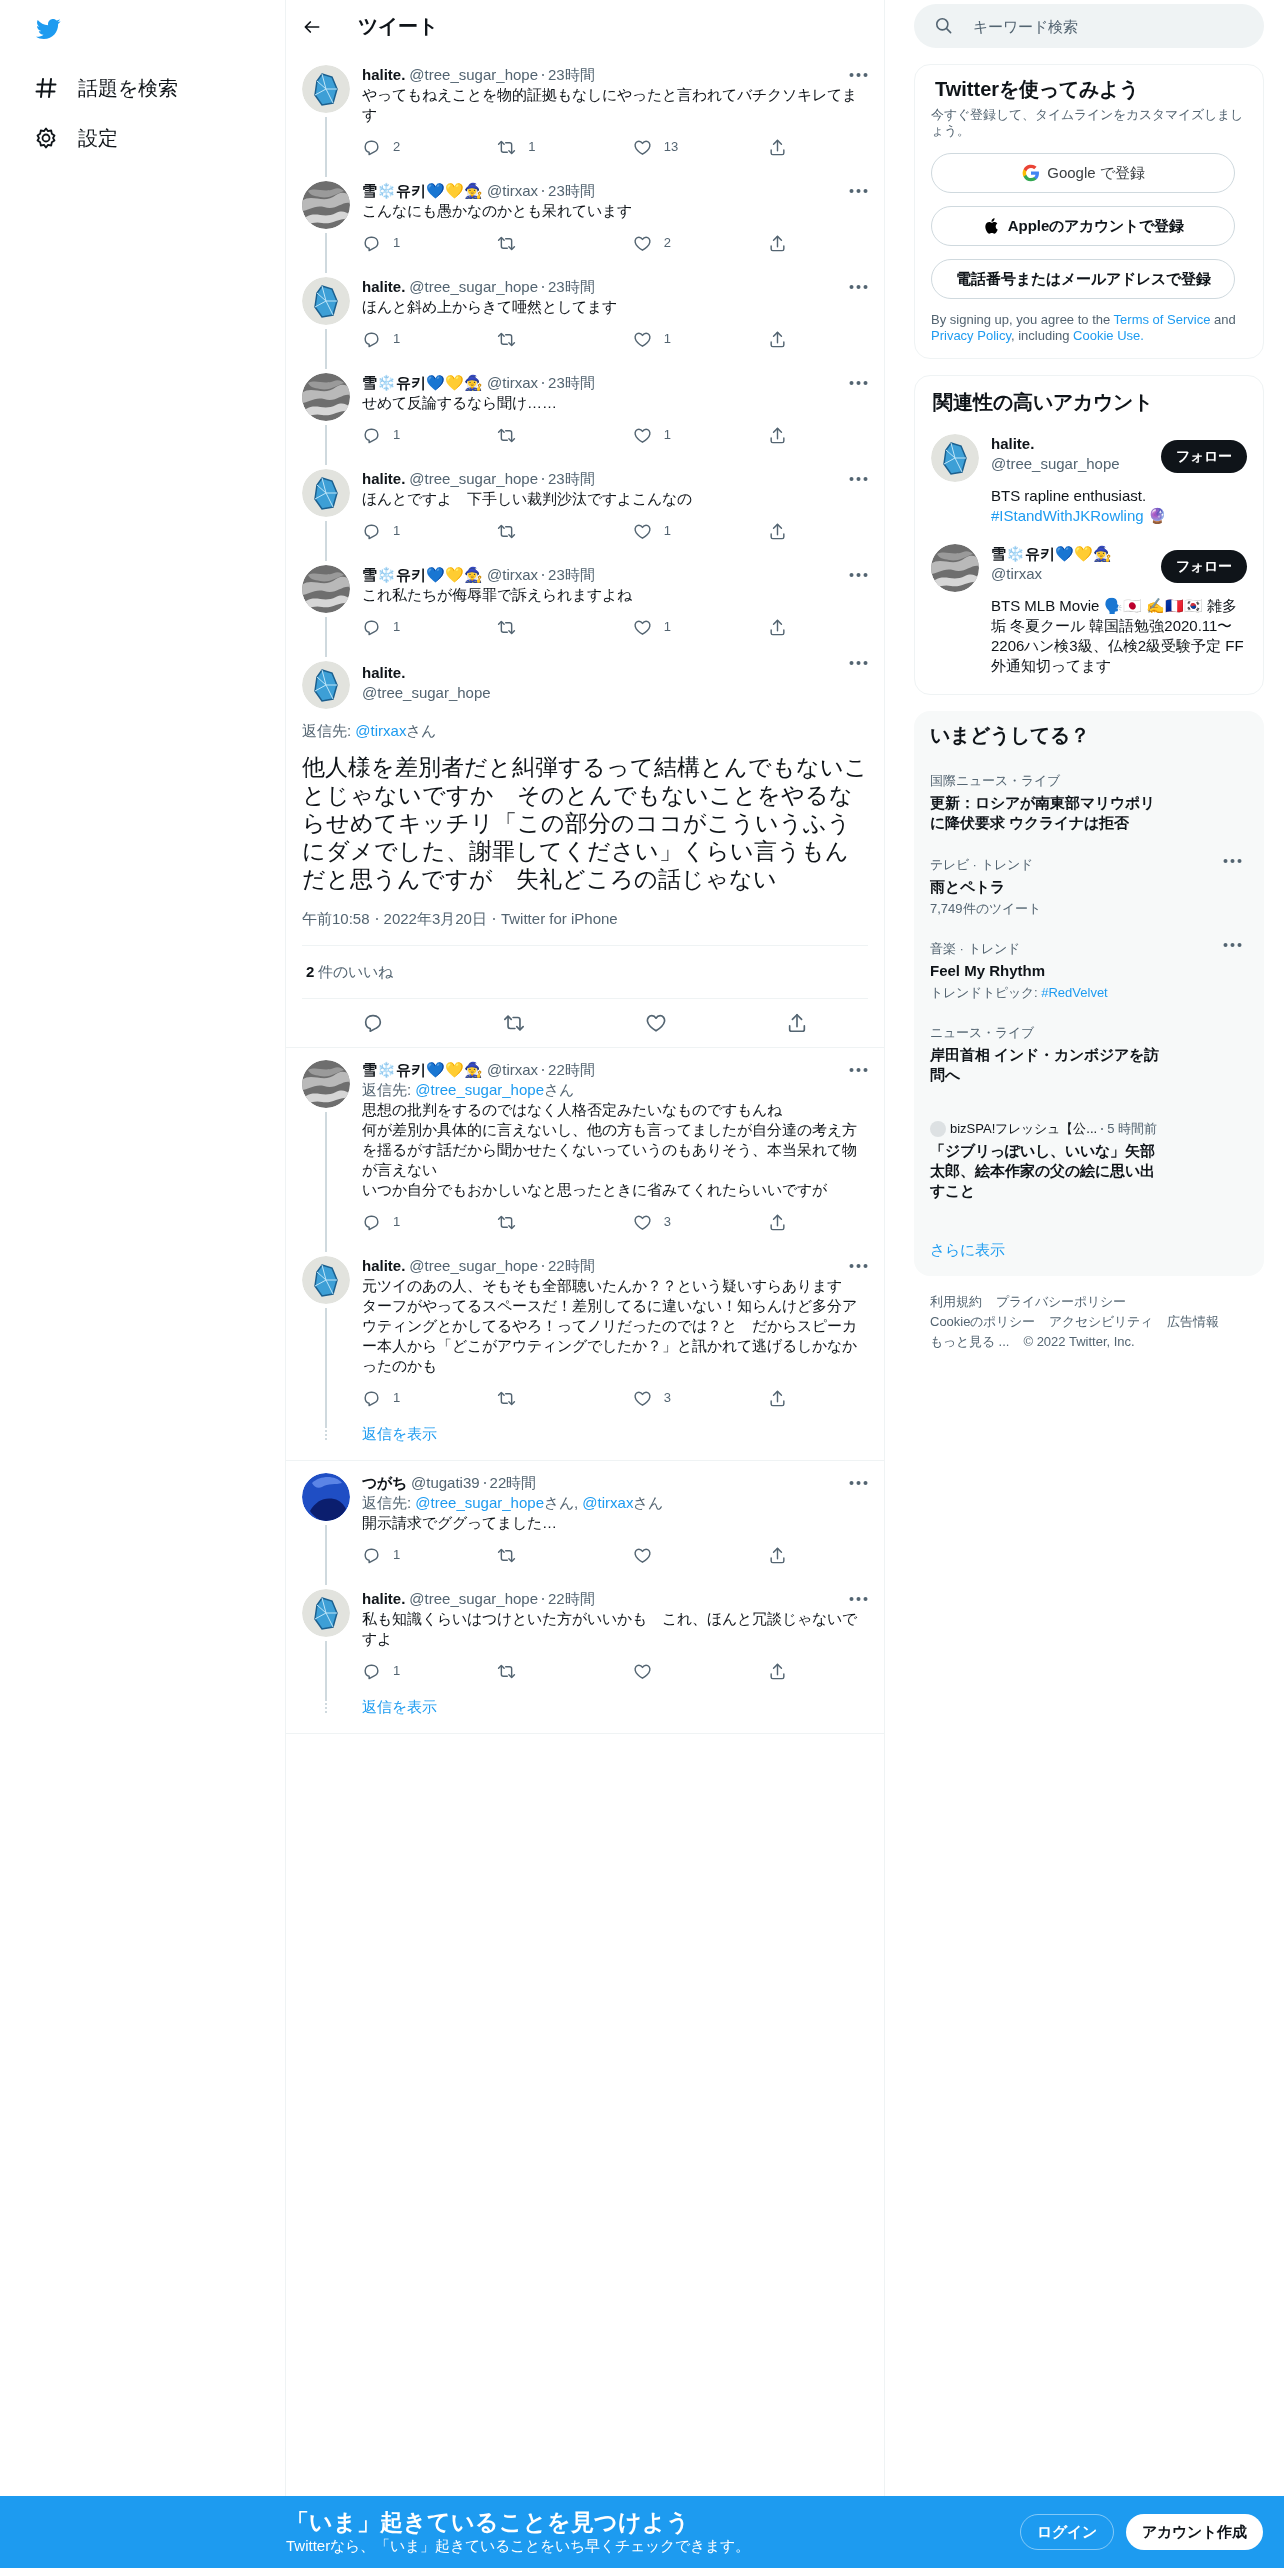  What do you see at coordinates (1083, 279) in the screenshot?
I see `signup-button: 電話番号またはメールアドレスで登録` at bounding box center [1083, 279].